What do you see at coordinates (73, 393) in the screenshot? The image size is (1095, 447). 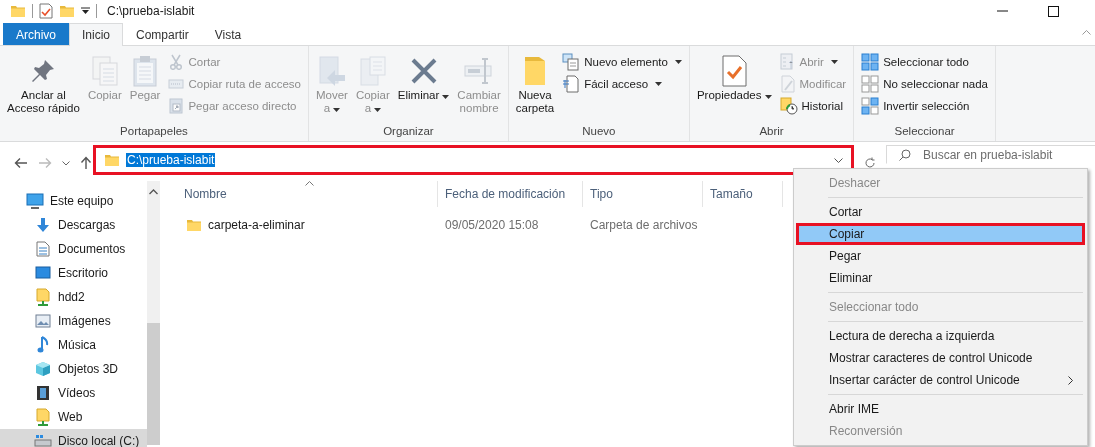 I see `nav-item: Vídeos` at bounding box center [73, 393].